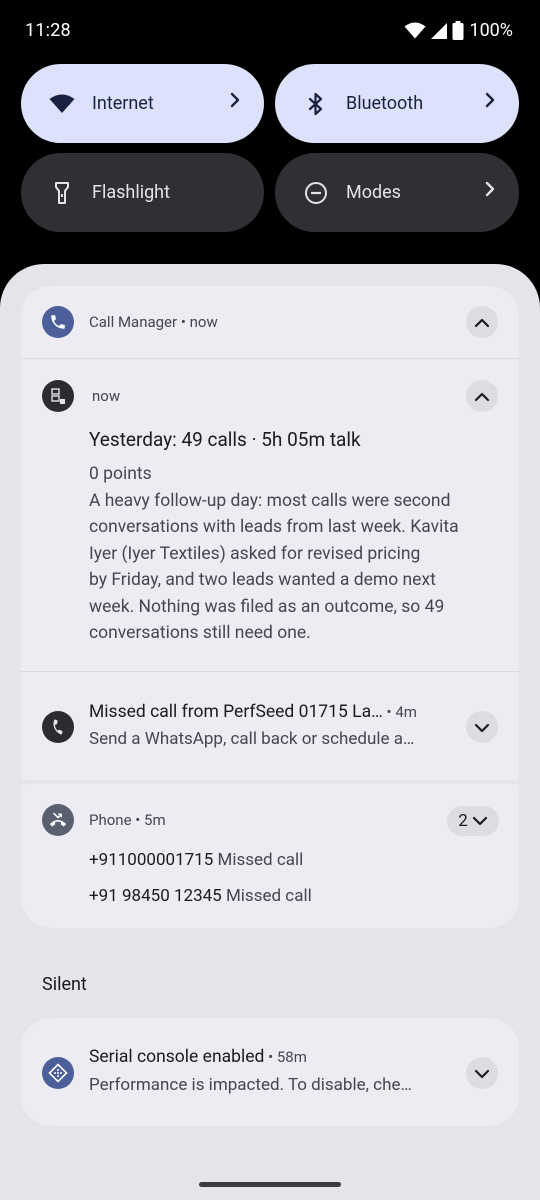 This screenshot has height=1200, width=540. I want to click on tile-modes: Modes, so click(397, 192).